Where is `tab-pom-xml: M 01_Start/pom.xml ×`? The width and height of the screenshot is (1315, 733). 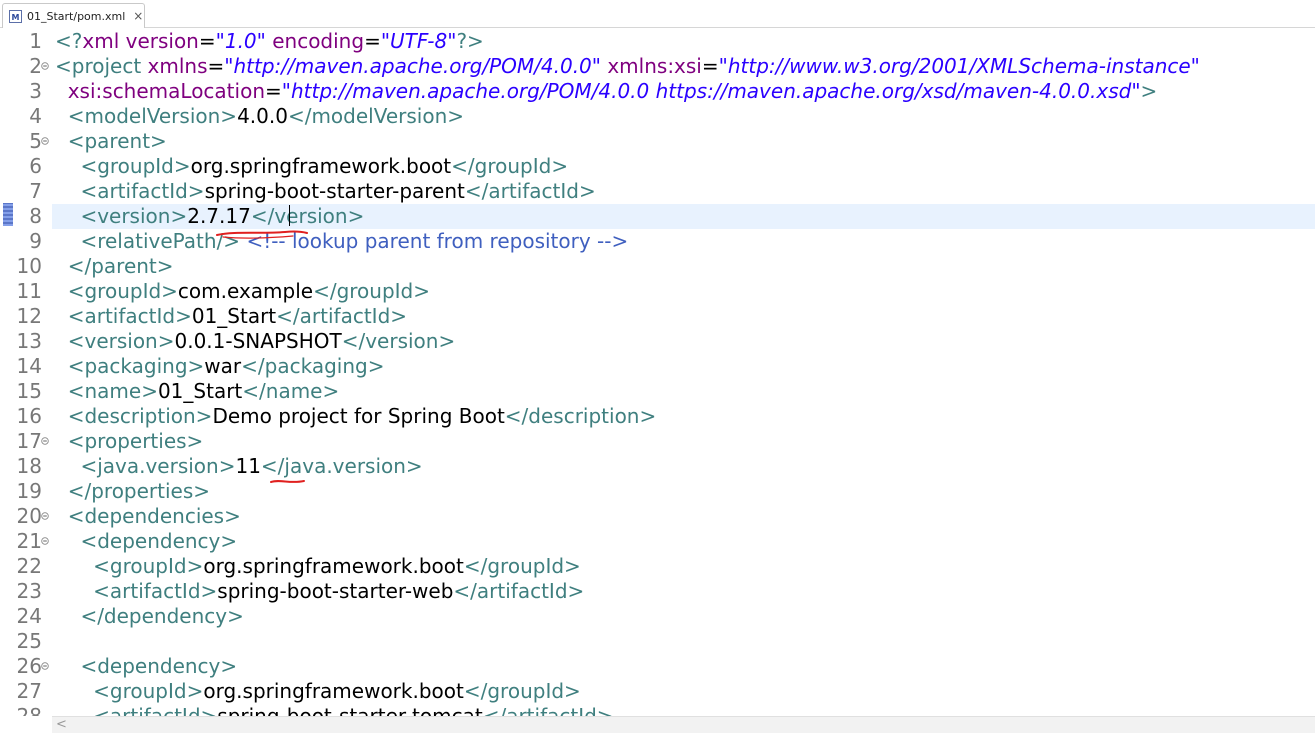 tab-pom-xml: M 01_Start/pom.xml × is located at coordinates (73, 15).